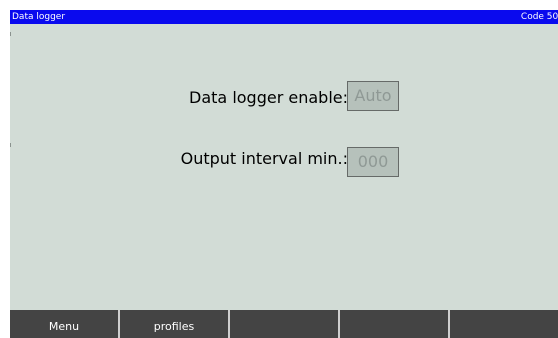 The image size is (558, 338). I want to click on softkey-menu: Menu, so click(65, 324).